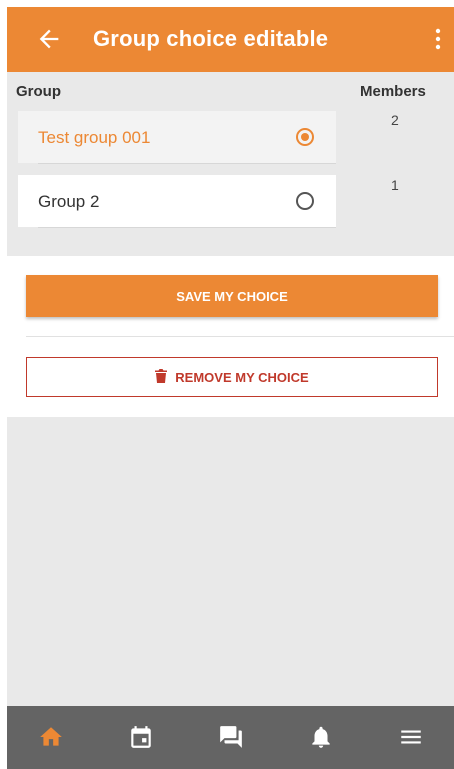  I want to click on save-choice-label: SAVE MY CHOICE, so click(232, 296).